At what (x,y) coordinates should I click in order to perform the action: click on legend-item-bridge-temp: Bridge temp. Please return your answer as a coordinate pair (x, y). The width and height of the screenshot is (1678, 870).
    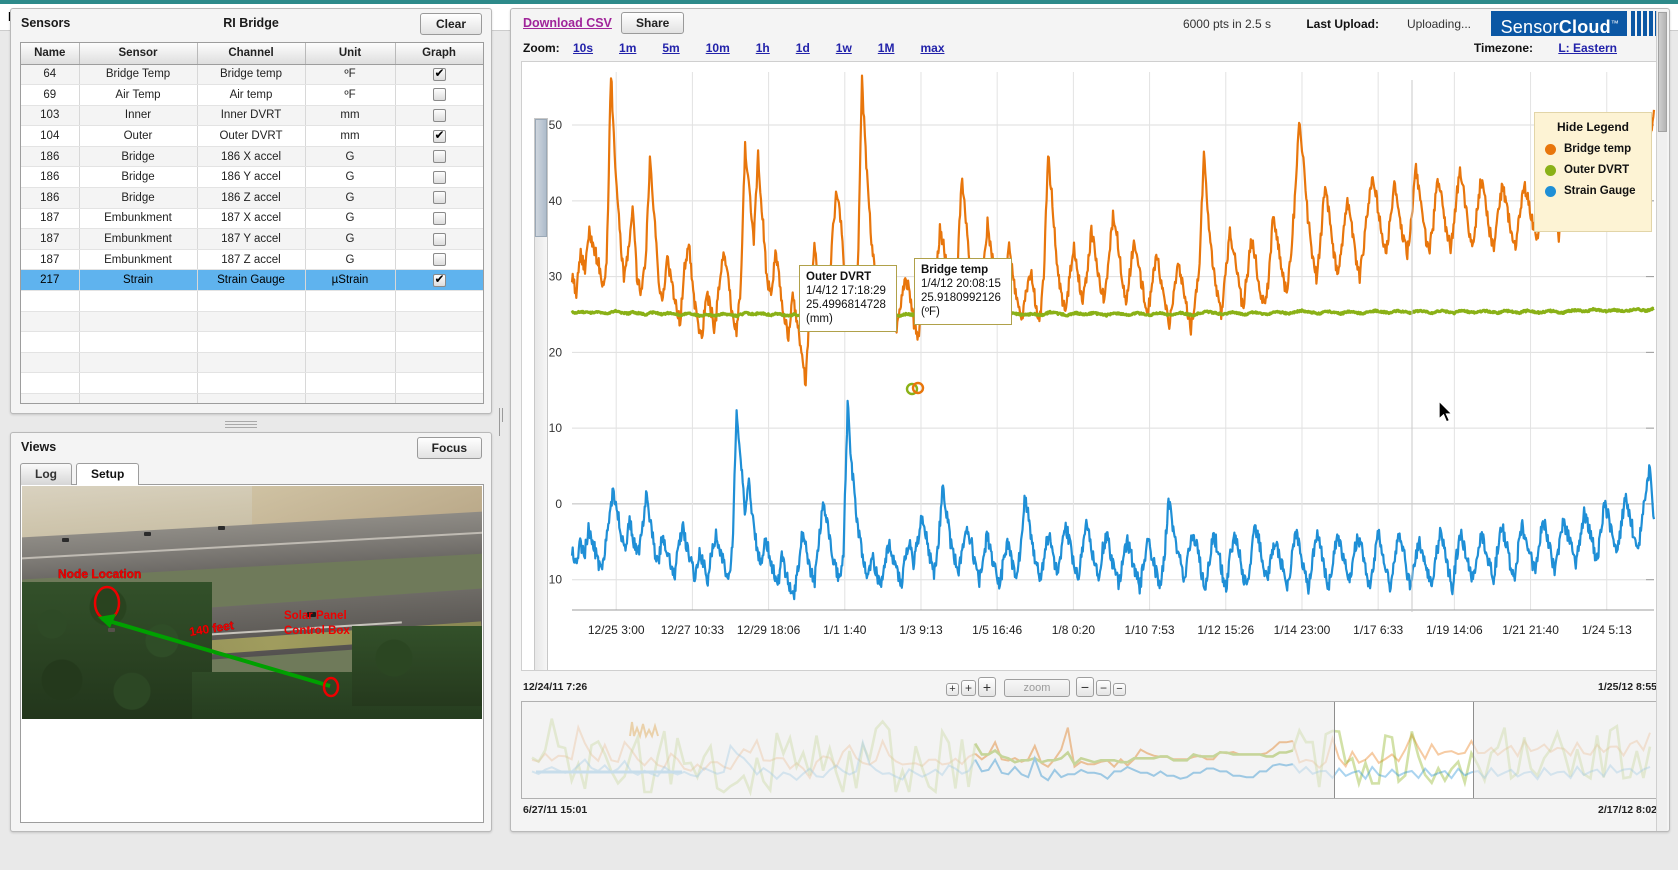
    Looking at the image, I should click on (1598, 149).